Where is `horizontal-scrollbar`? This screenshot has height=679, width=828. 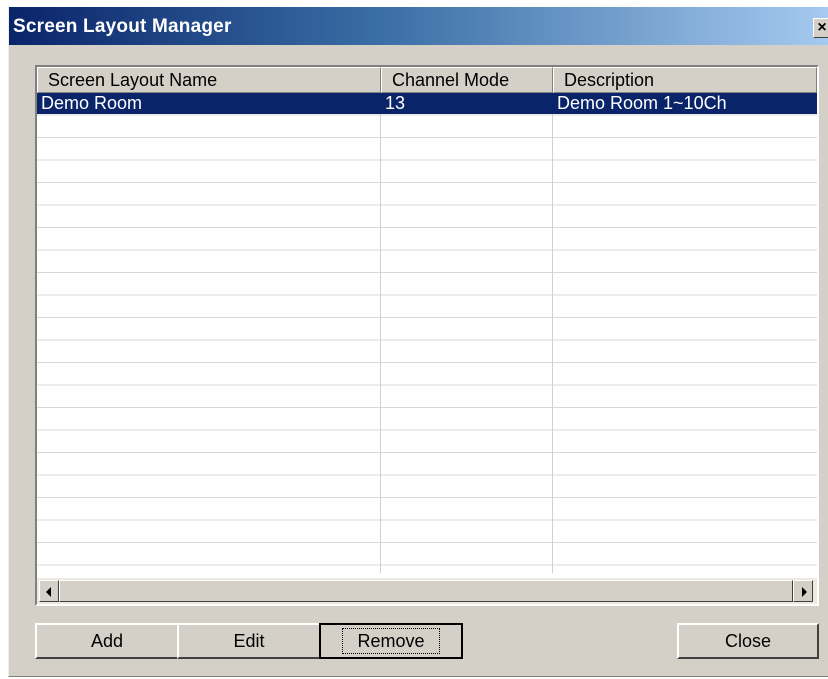 horizontal-scrollbar is located at coordinates (427, 591).